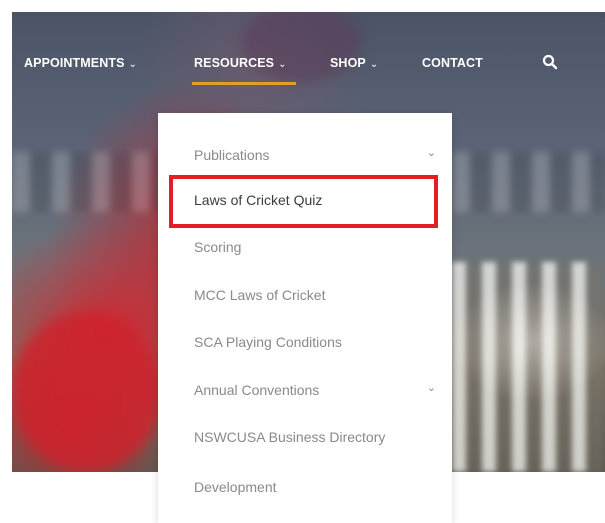 This screenshot has width=605, height=523. What do you see at coordinates (257, 389) in the screenshot?
I see `menu-item-label: Annual Conventions` at bounding box center [257, 389].